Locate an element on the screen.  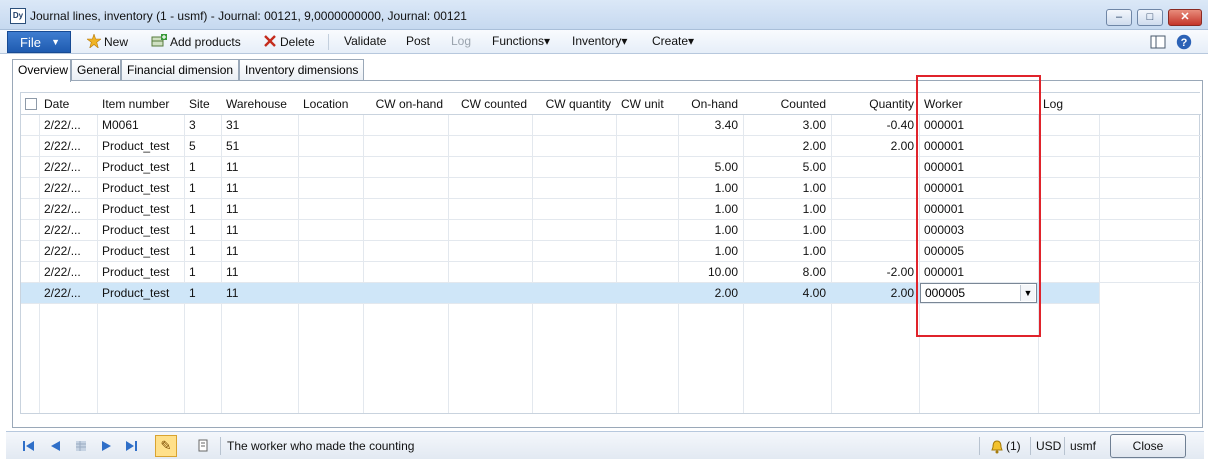
validate-button: Validate is located at coordinates (365, 41).